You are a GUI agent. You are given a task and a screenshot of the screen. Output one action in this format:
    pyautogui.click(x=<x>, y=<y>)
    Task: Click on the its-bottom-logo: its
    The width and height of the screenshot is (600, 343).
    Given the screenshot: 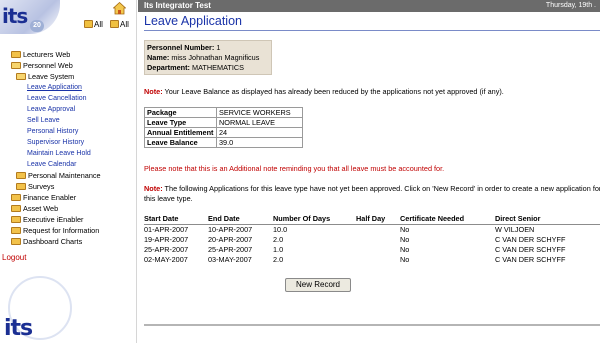 What is the action you would take?
    pyautogui.click(x=40, y=309)
    